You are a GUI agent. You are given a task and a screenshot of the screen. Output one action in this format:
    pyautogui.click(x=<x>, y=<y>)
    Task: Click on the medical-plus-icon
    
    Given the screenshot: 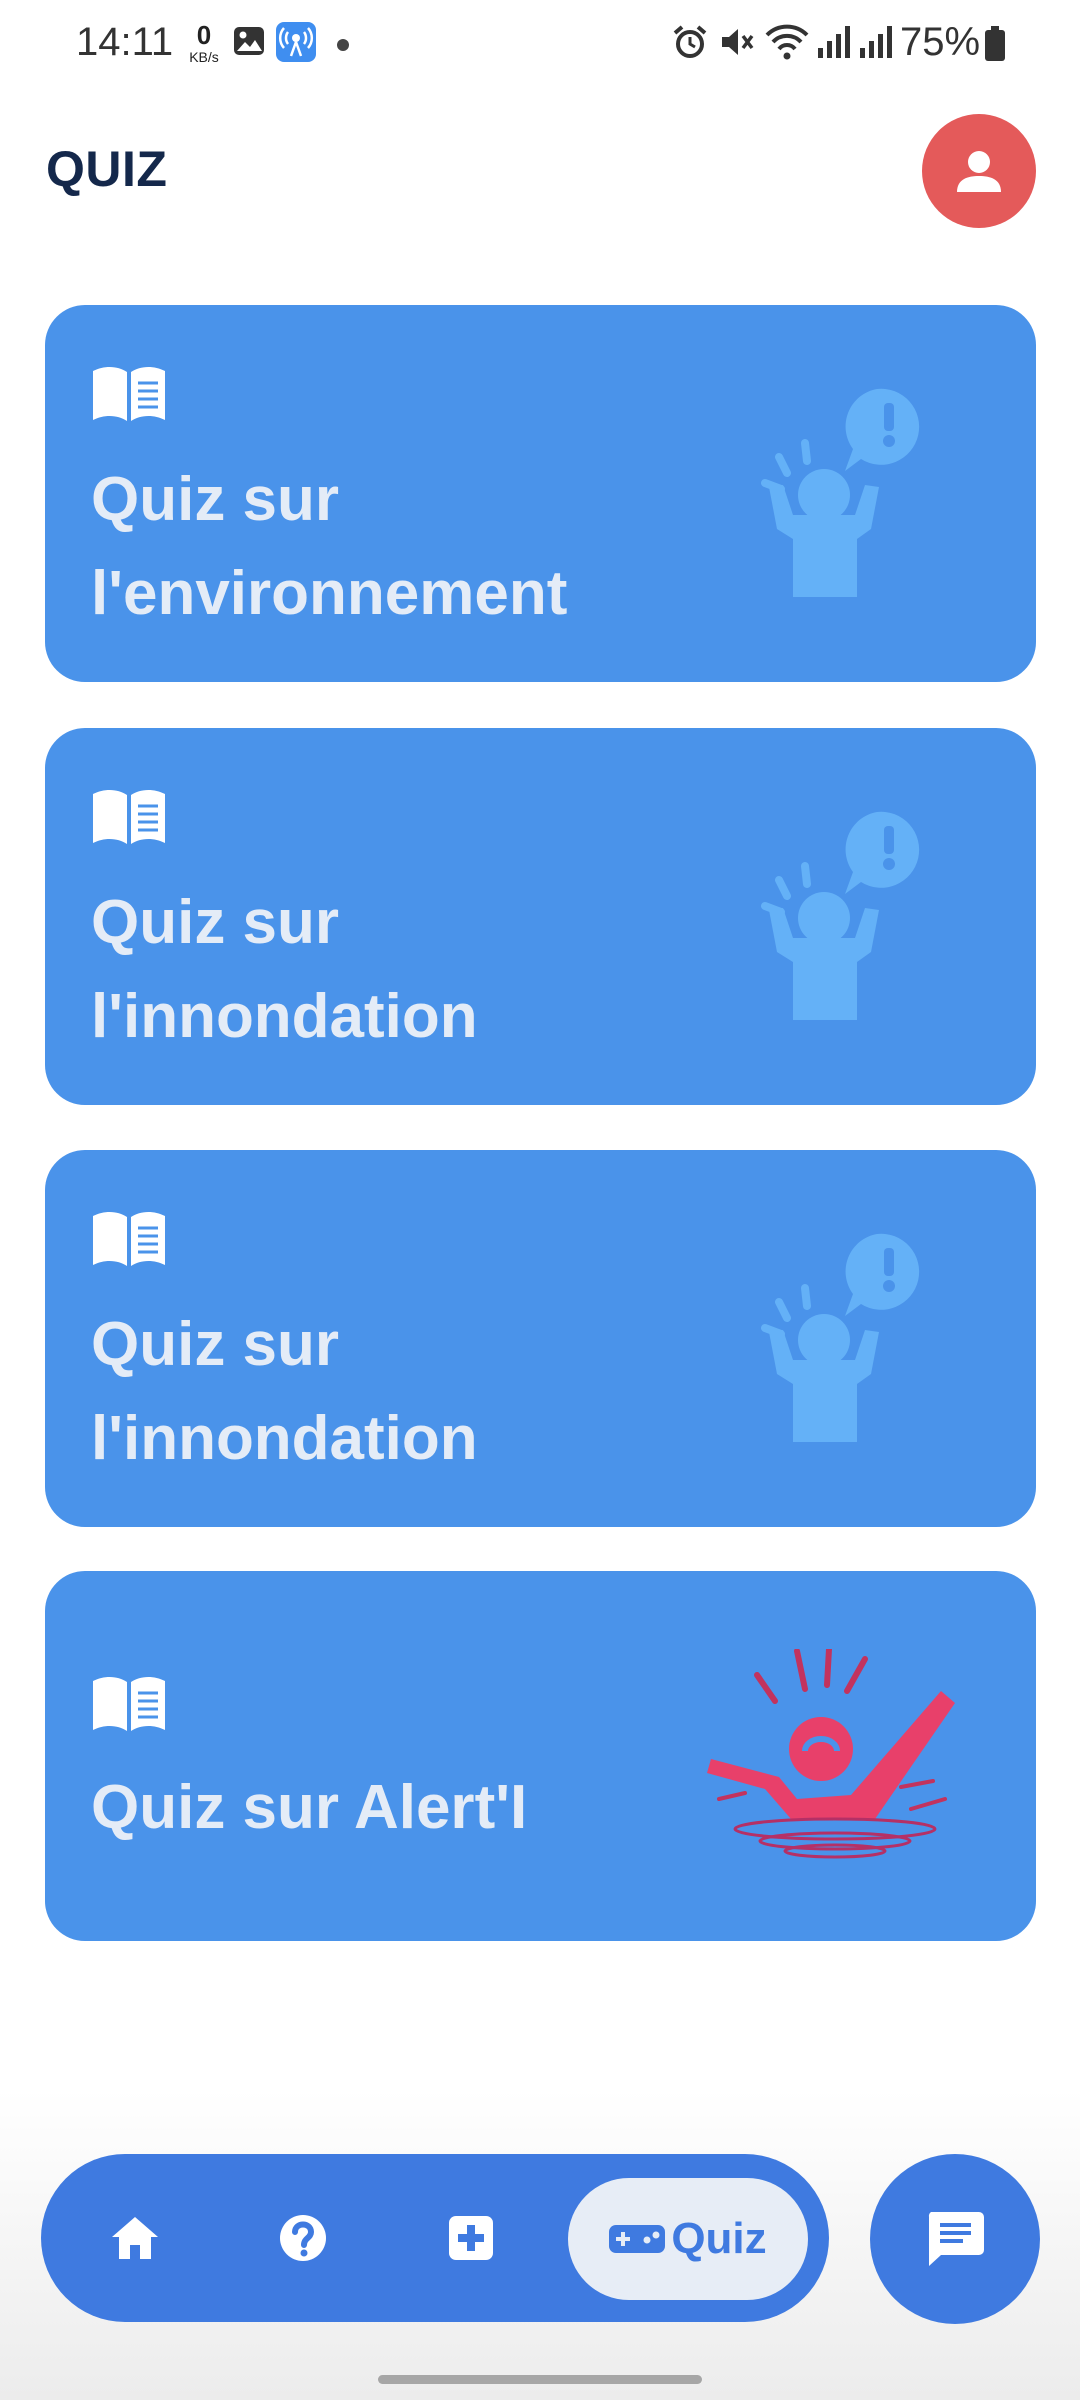 What is the action you would take?
    pyautogui.click(x=471, y=2238)
    